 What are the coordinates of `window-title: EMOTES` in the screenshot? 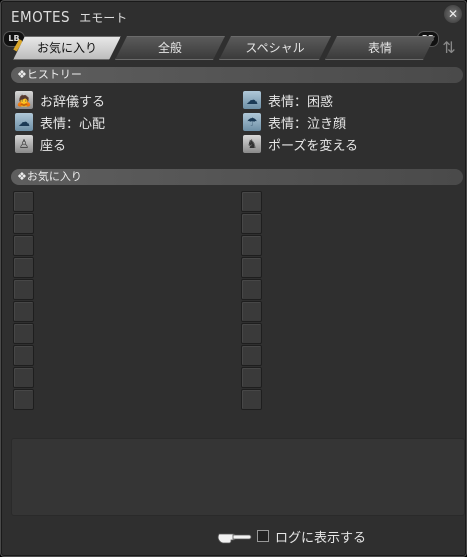 It's located at (41, 17).